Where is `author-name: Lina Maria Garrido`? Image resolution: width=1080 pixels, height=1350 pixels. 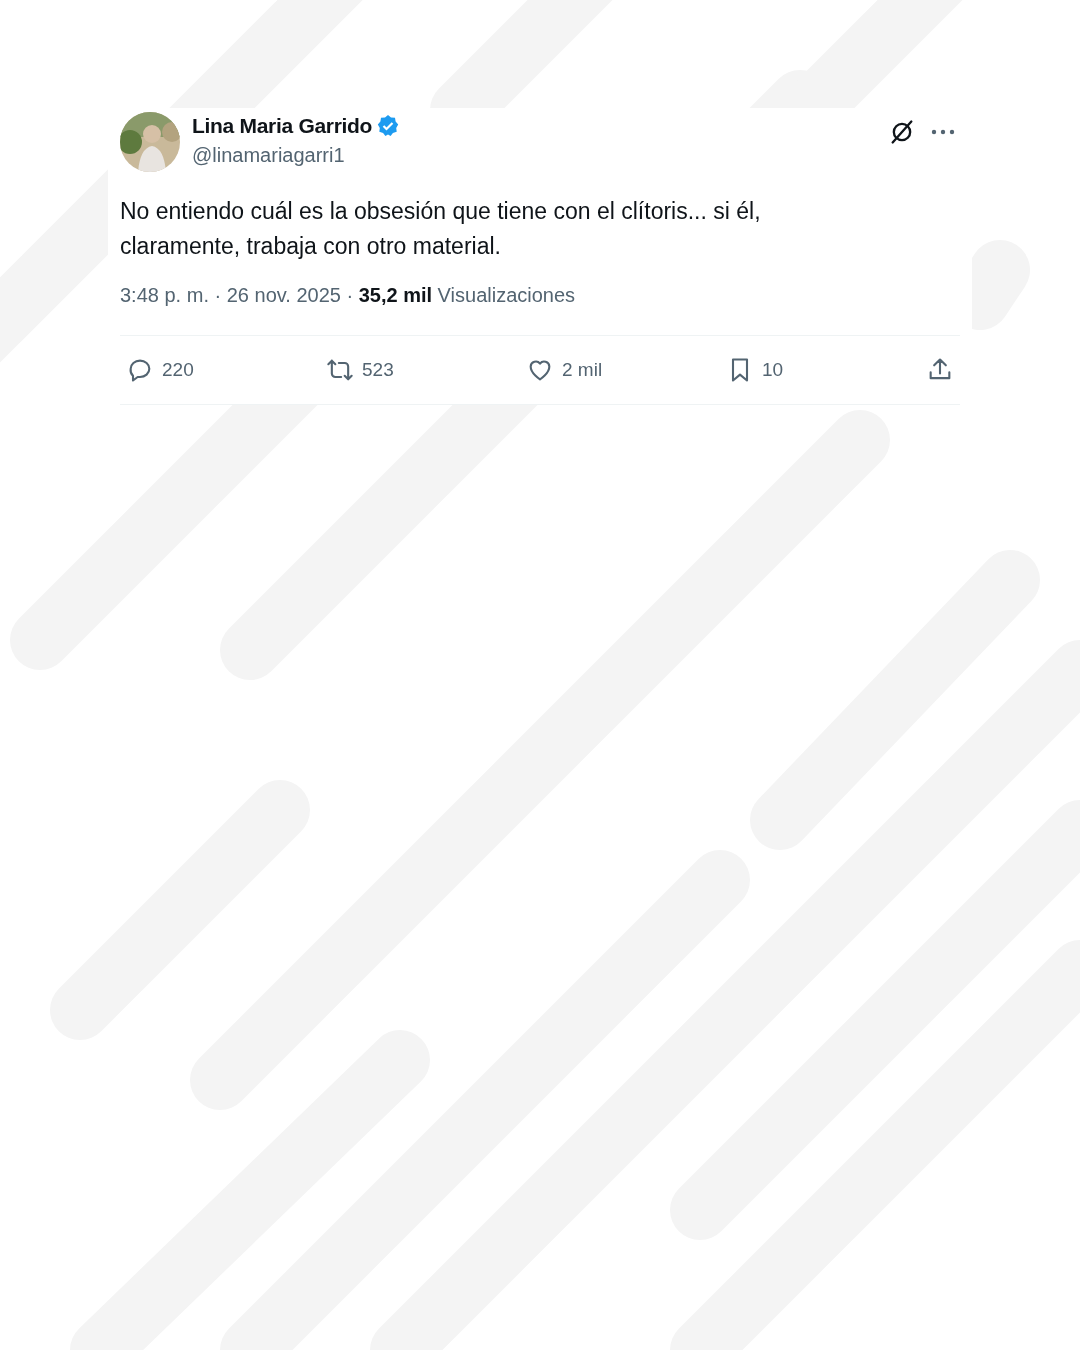 author-name: Lina Maria Garrido is located at coordinates (282, 126).